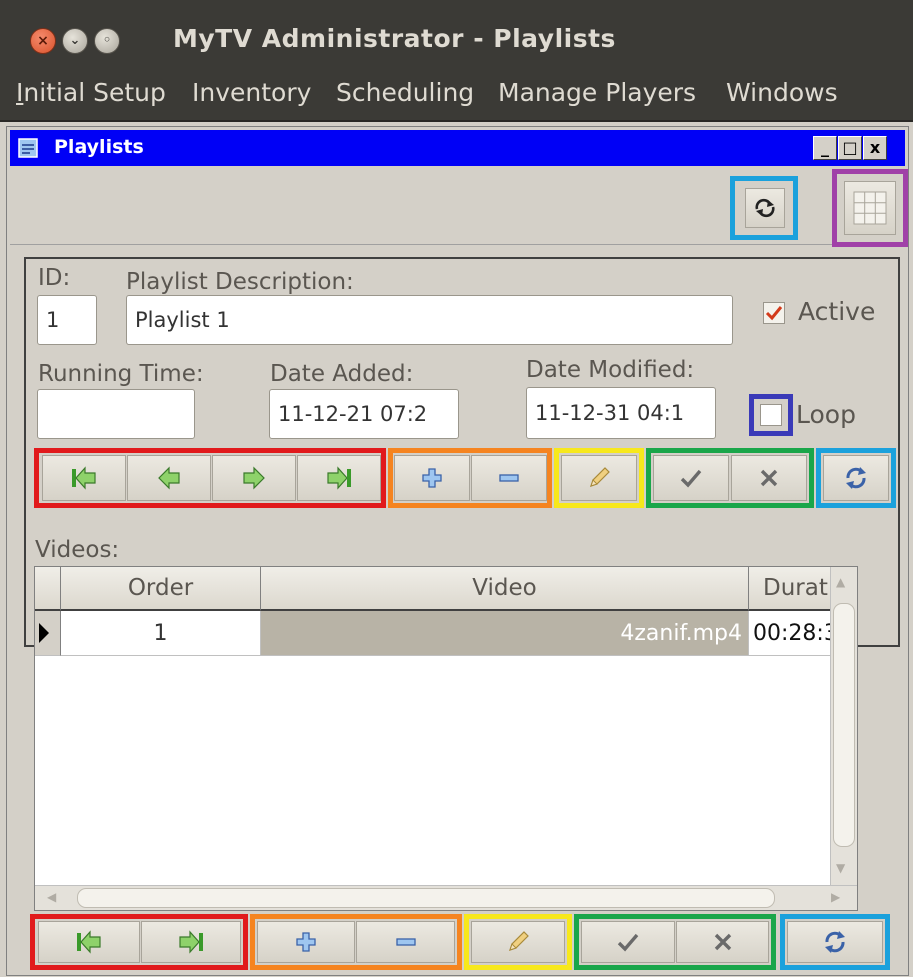 The height and width of the screenshot is (977, 913). Describe the element at coordinates (48, 589) in the screenshot. I see `row-indicator-header` at that location.